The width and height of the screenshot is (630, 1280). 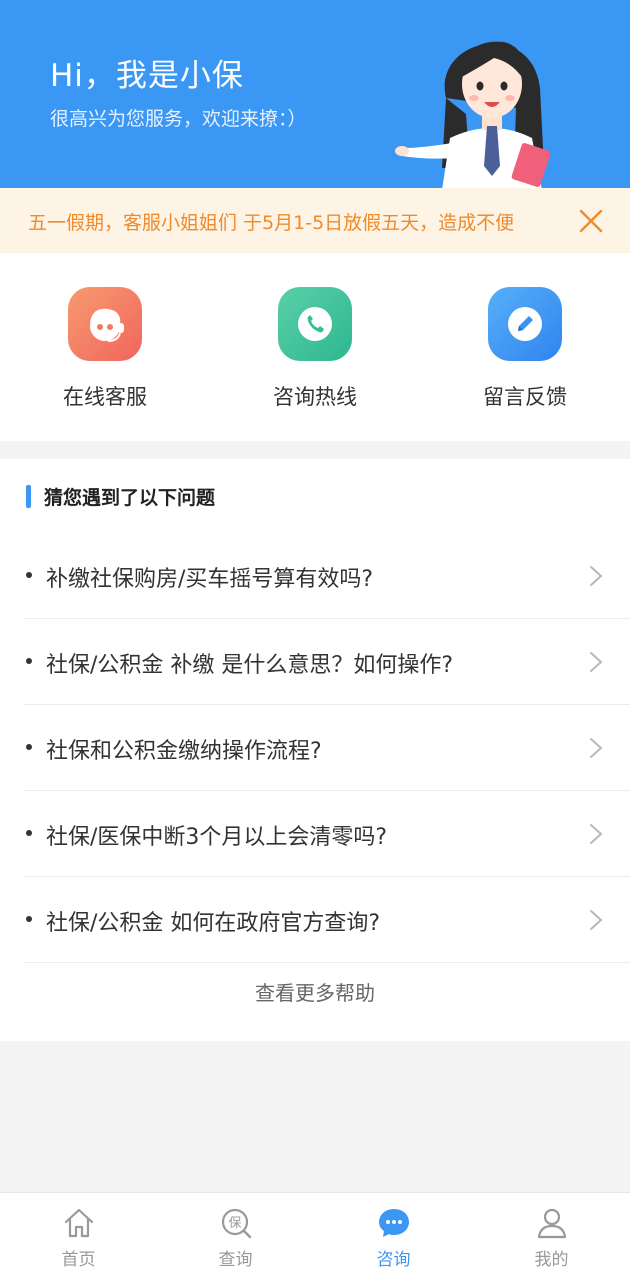 I want to click on phone-icon, so click(x=315, y=324).